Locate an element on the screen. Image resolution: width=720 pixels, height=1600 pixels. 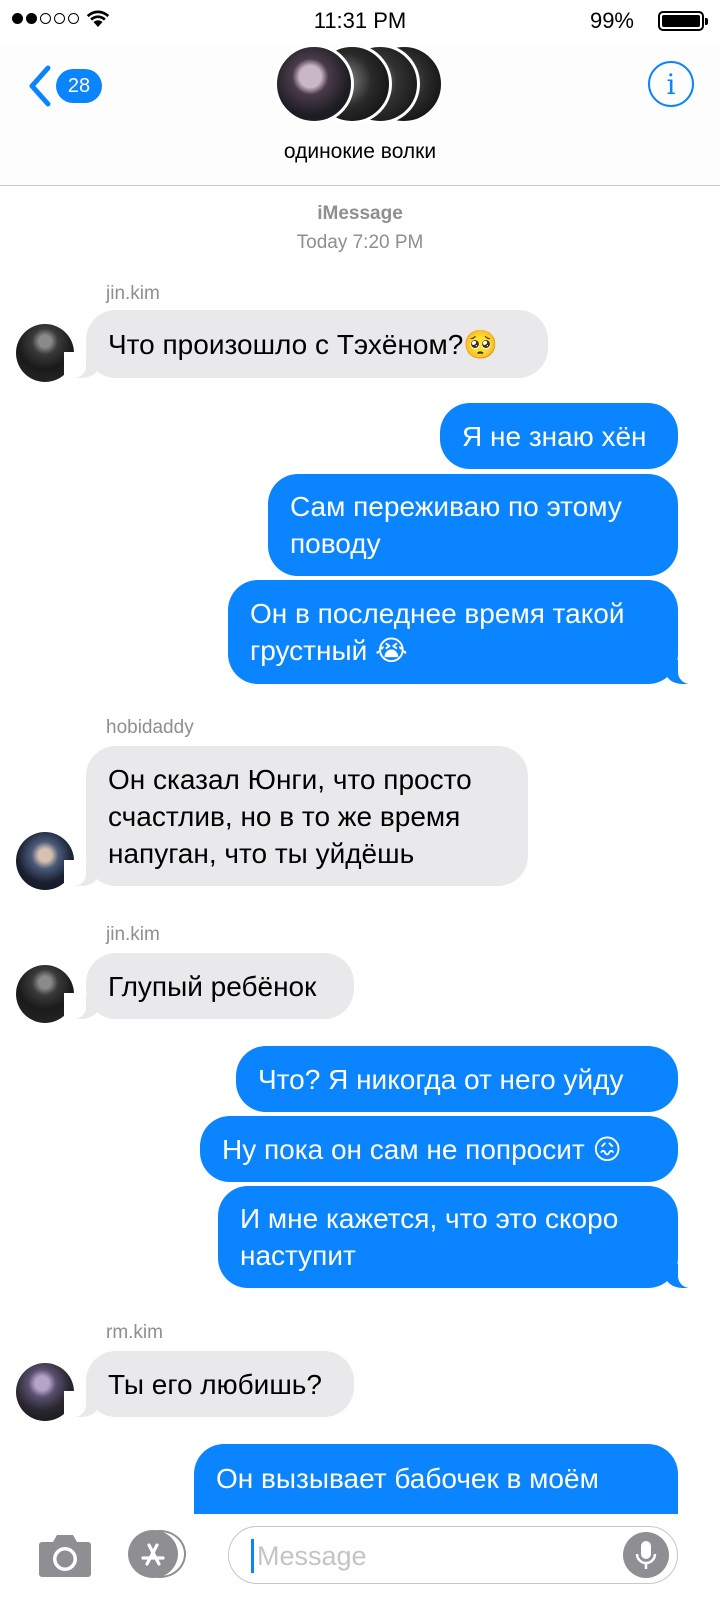
message-bubble-outgoing: Он вызывает бабочек в моём is located at coordinates (436, 1479).